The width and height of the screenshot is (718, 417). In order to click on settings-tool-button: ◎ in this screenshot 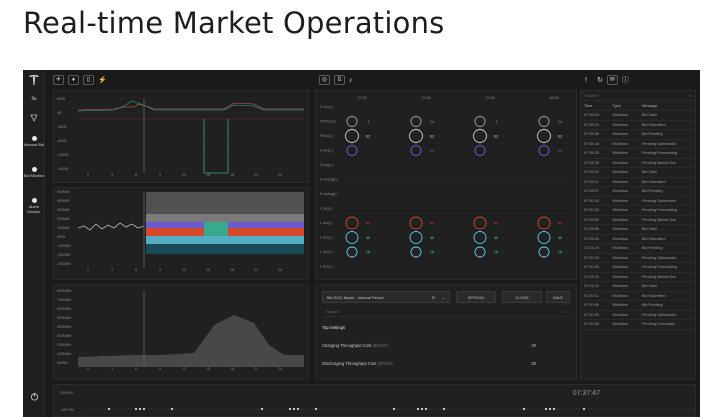, I will do `click(324, 80)`.